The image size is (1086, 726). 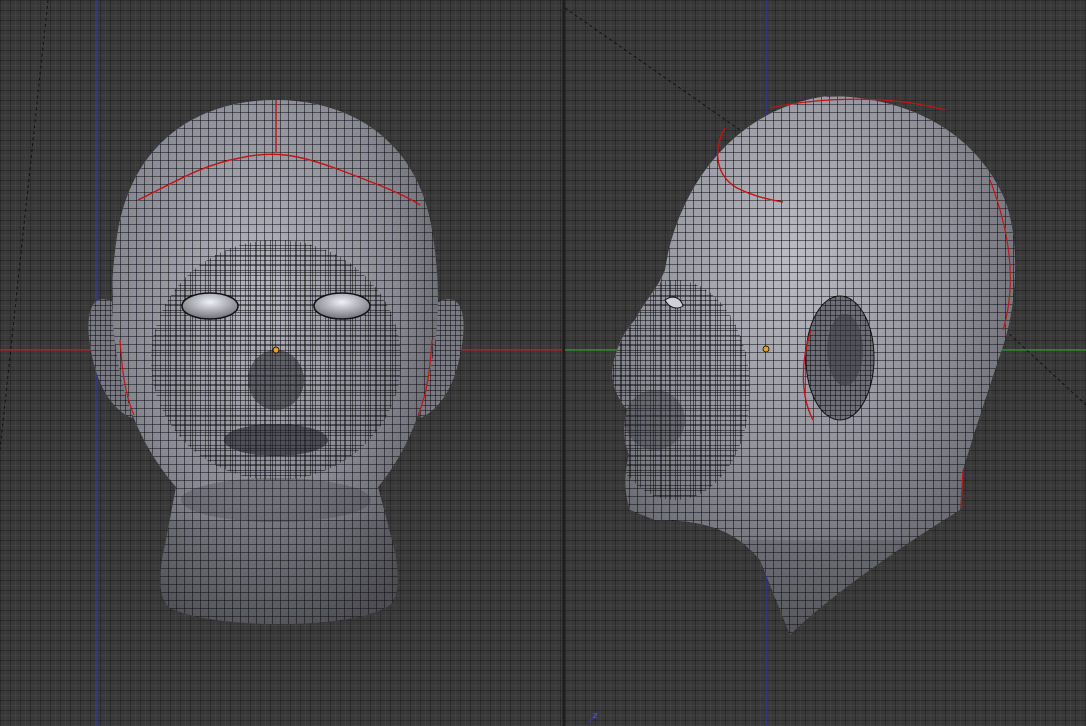 I want to click on svg-text: z, so click(x=595, y=715).